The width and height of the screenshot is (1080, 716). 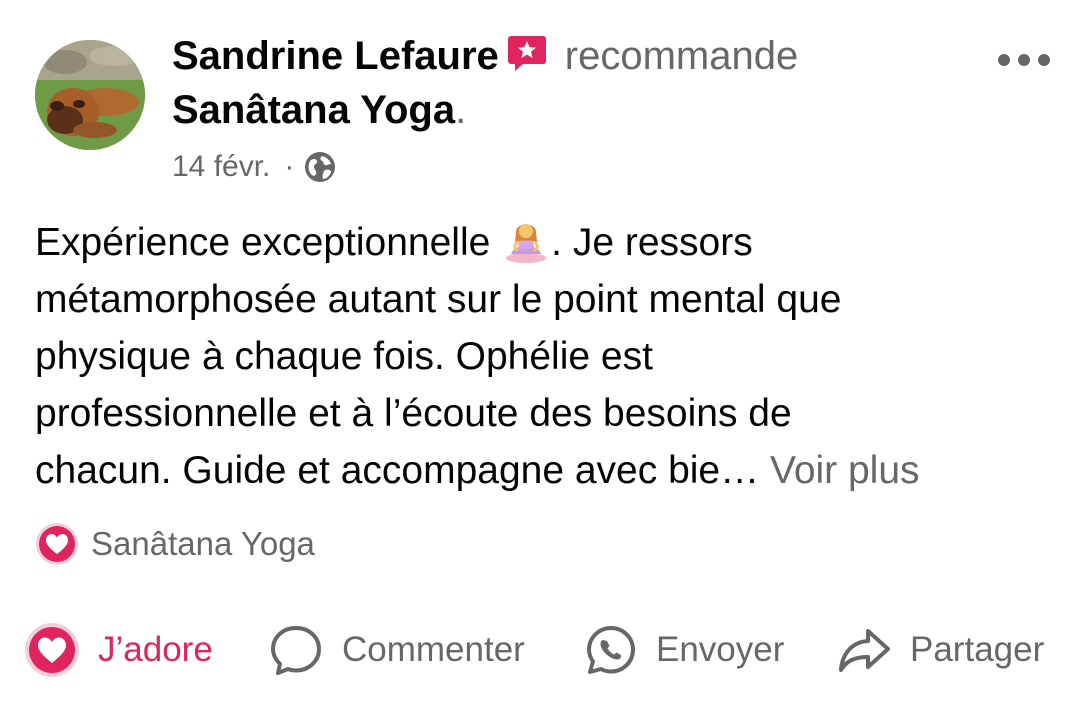 I want to click on comment-button-label: Commenter, so click(x=433, y=649).